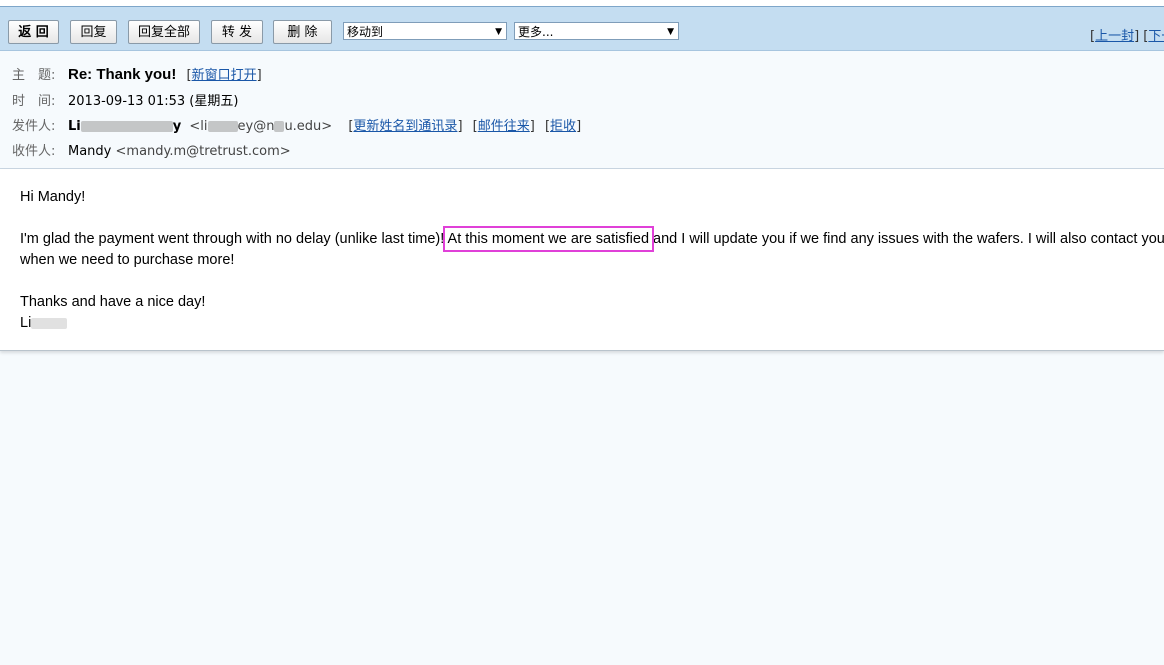 Image resolution: width=1164 pixels, height=665 pixels. I want to click on highlighted-text: At this moment we are satisfied, so click(548, 239).